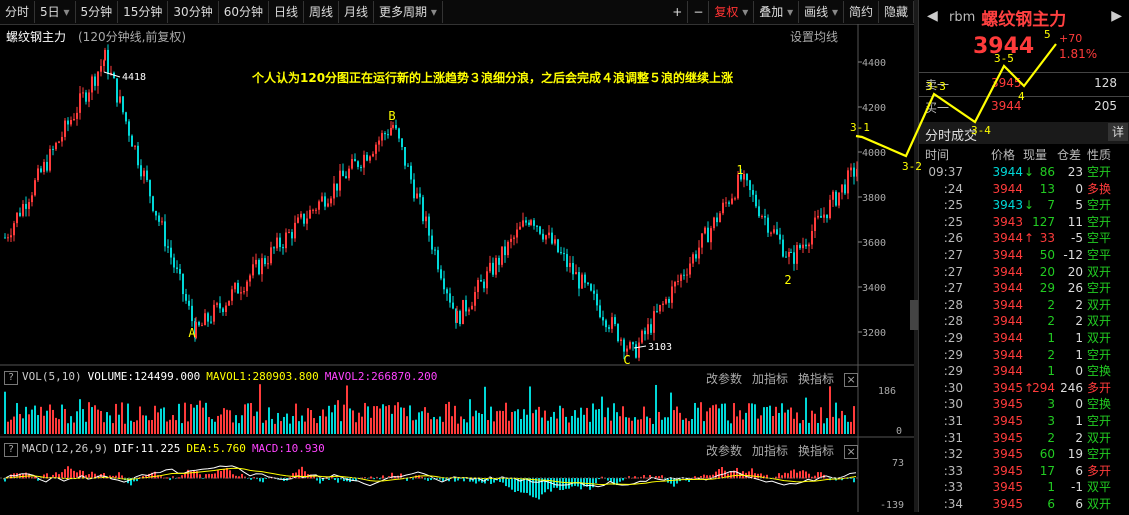 The width and height of the screenshot is (1129, 515). I want to click on wave-label: 1, so click(739, 170).